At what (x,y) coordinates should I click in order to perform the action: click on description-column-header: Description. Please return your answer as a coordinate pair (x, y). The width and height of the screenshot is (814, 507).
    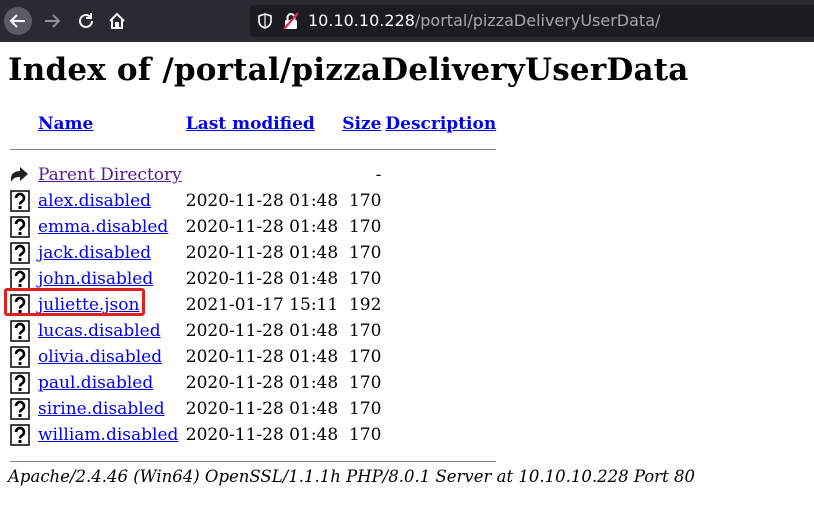
    Looking at the image, I should click on (440, 124).